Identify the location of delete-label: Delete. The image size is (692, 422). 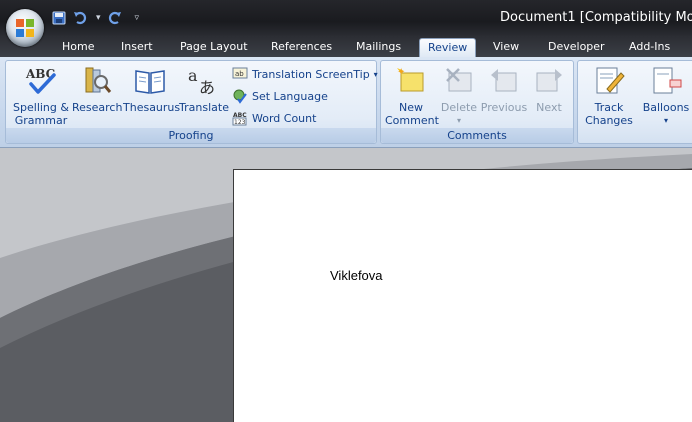
(459, 107).